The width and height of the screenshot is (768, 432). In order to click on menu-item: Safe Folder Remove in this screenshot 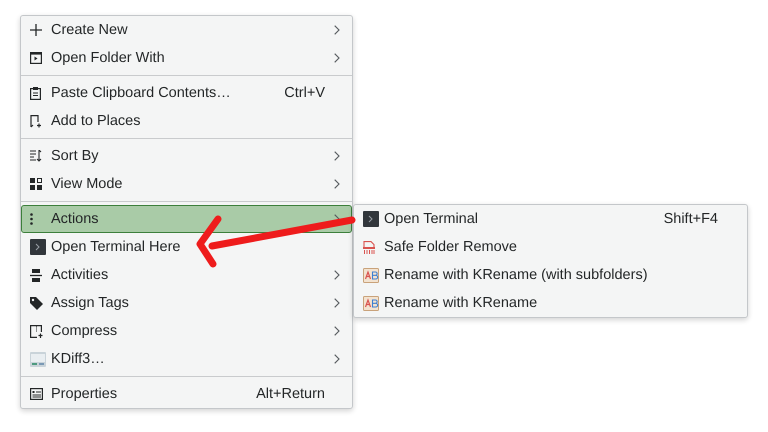, I will do `click(550, 247)`.